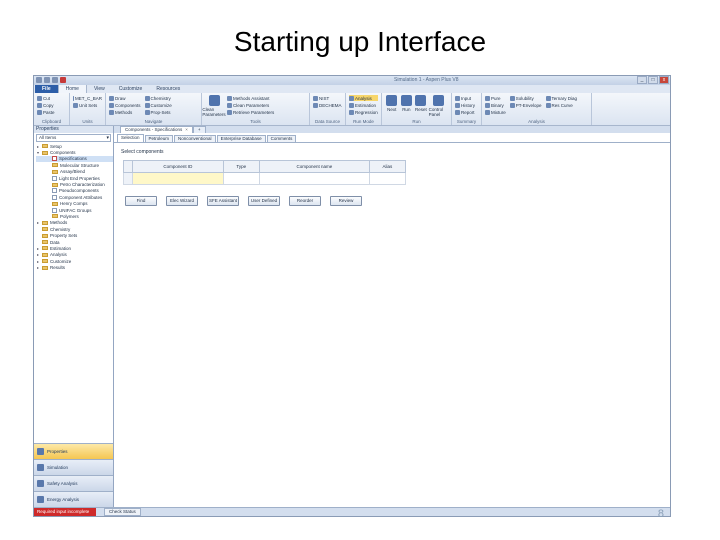  I want to click on type-cell, so click(241, 178).